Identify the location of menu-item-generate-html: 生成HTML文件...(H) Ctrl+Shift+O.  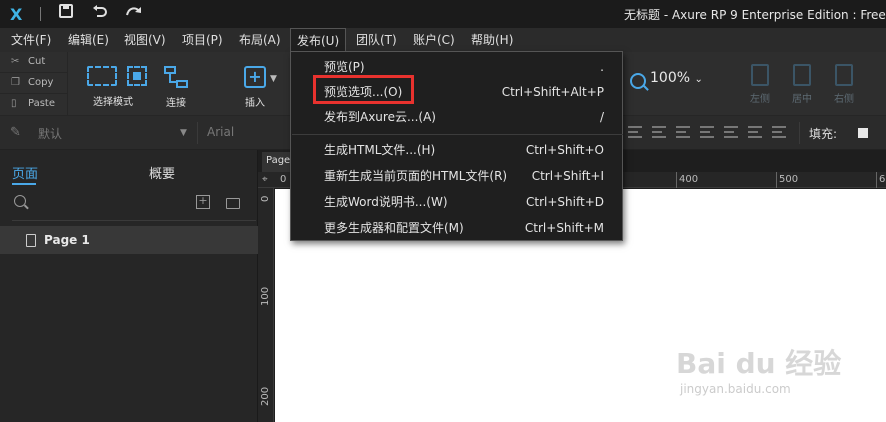
(456, 150).